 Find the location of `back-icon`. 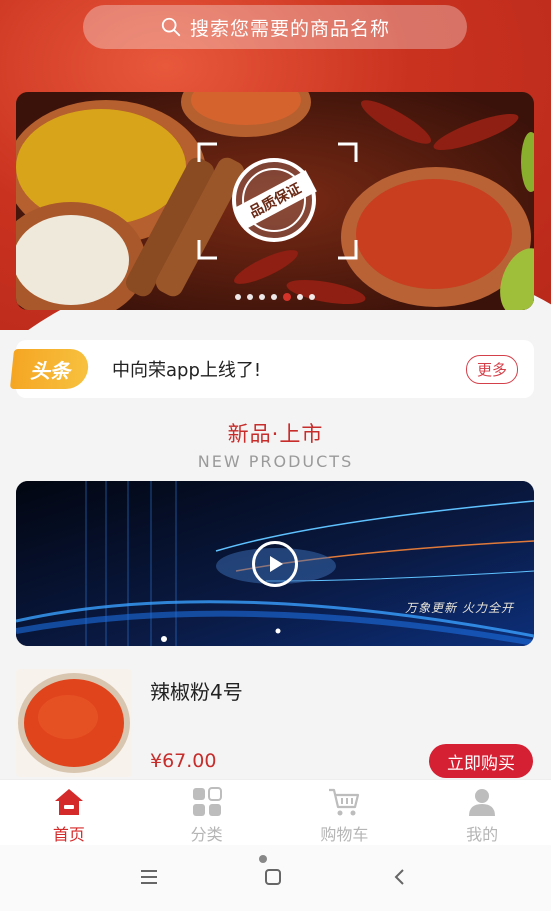

back-icon is located at coordinates (399, 877).